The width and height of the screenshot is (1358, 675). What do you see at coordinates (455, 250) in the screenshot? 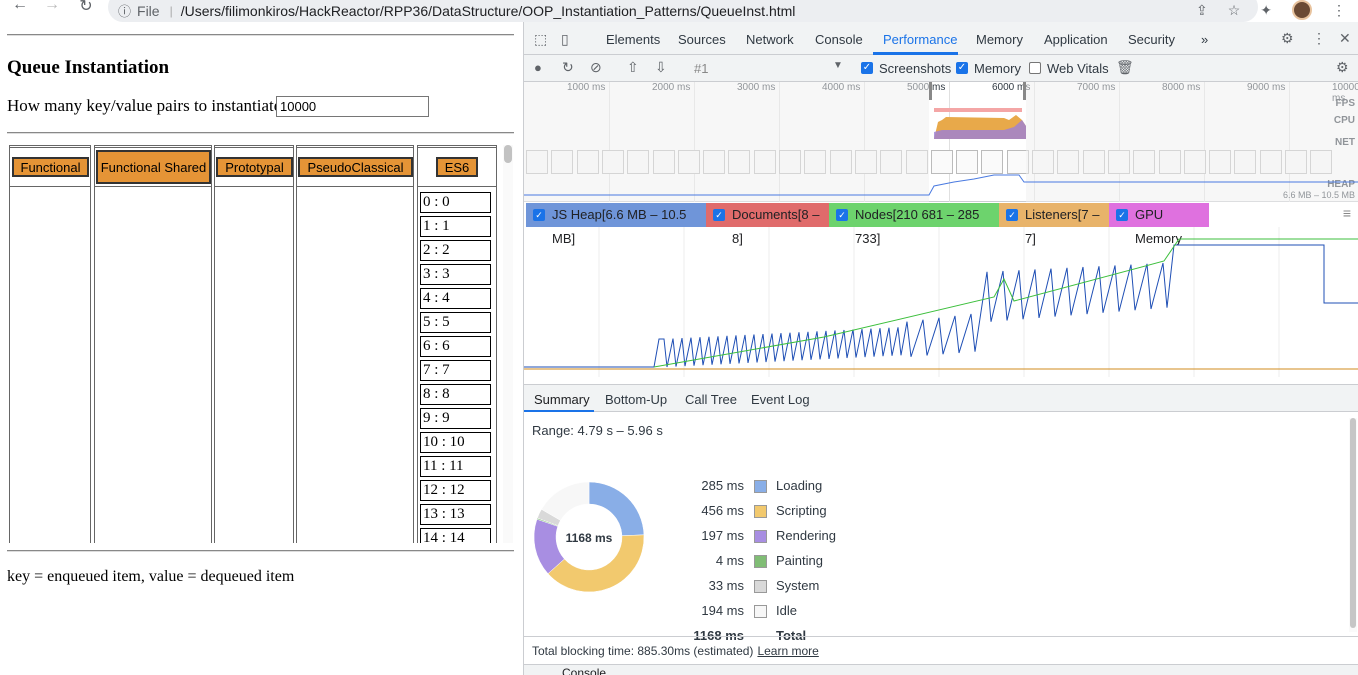
I see `es6-item: 2` at bounding box center [455, 250].